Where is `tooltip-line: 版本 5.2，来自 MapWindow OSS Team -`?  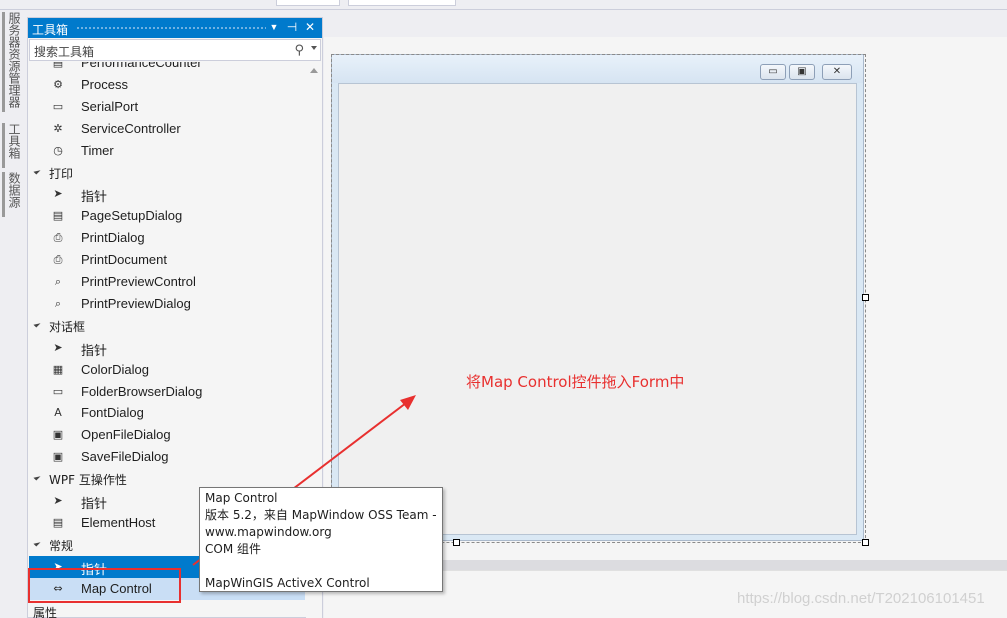 tooltip-line: 版本 5.2，来自 MapWindow OSS Team - is located at coordinates (321, 515).